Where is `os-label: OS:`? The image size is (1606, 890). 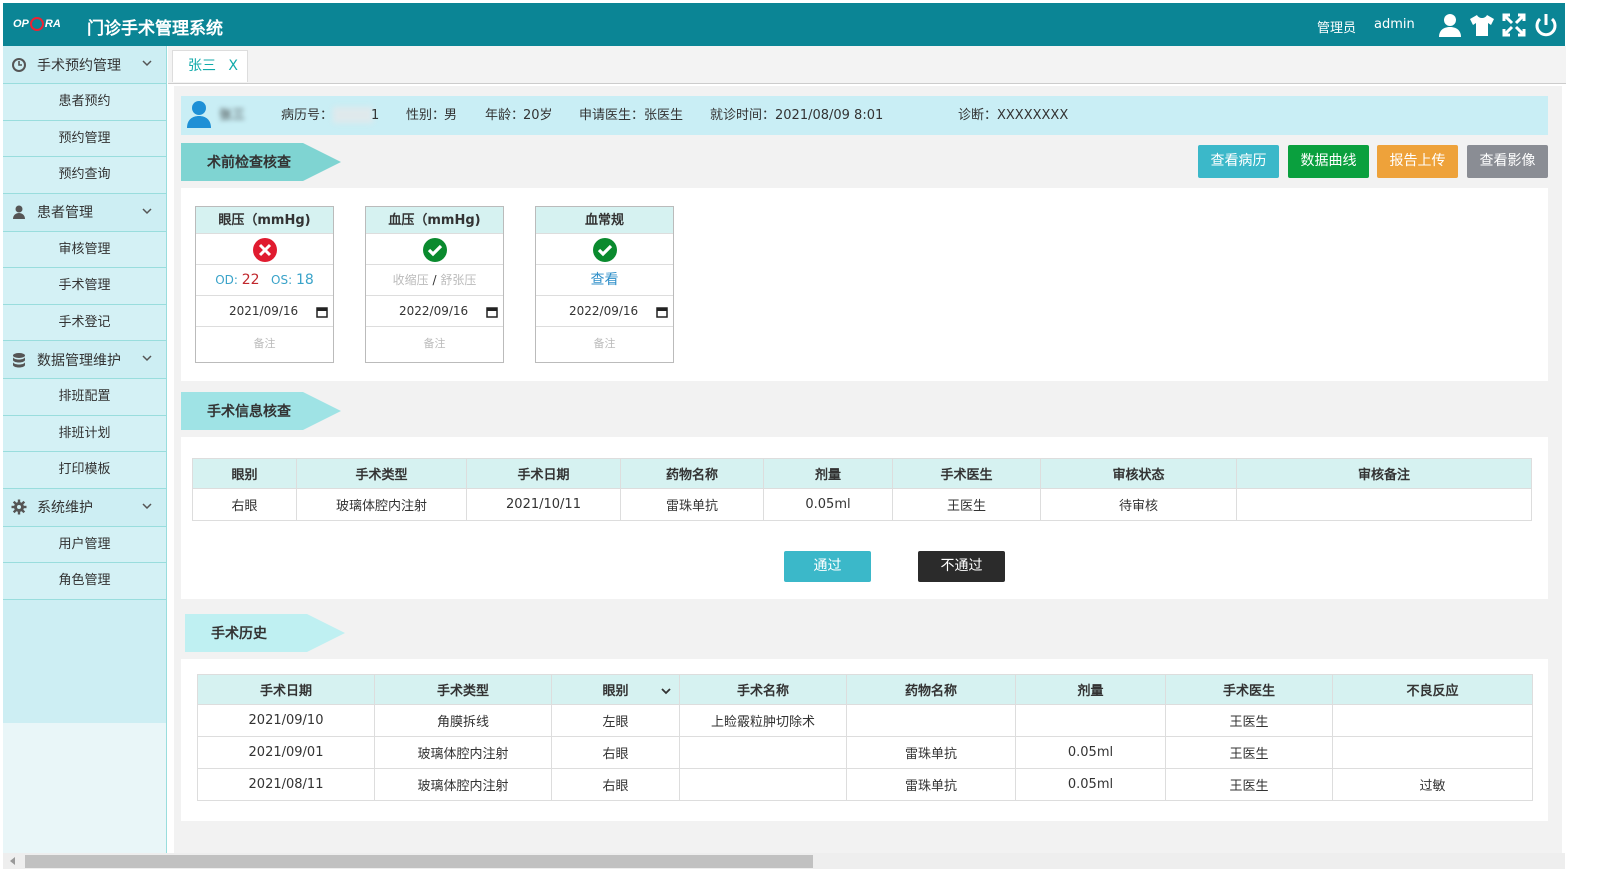 os-label: OS: is located at coordinates (282, 280).